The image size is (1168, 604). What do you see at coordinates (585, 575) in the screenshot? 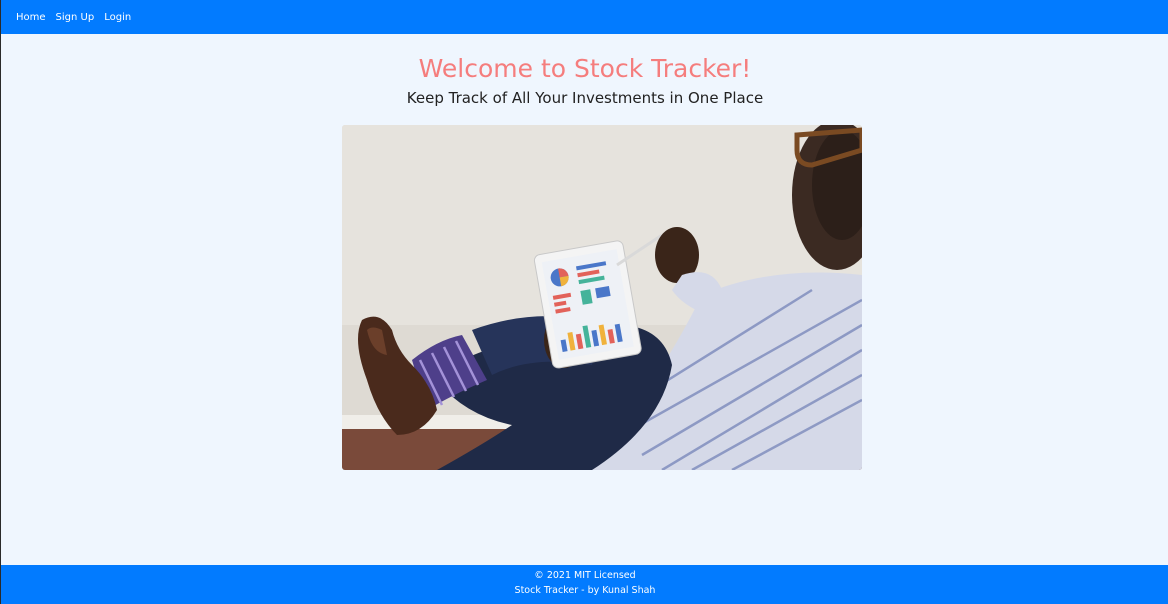
I see `footer-copyright: © 2021 MIT Licensed` at bounding box center [585, 575].